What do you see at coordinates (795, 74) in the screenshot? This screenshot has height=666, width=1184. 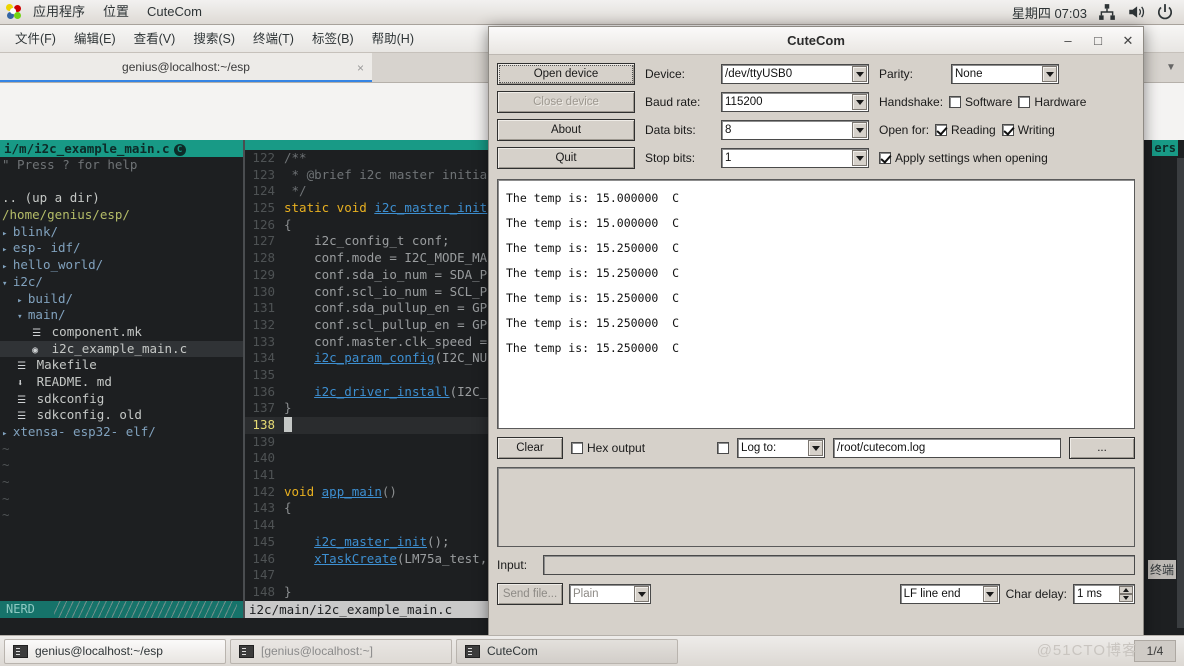 I see `device-combo: /dev/ttyUSB0` at bounding box center [795, 74].